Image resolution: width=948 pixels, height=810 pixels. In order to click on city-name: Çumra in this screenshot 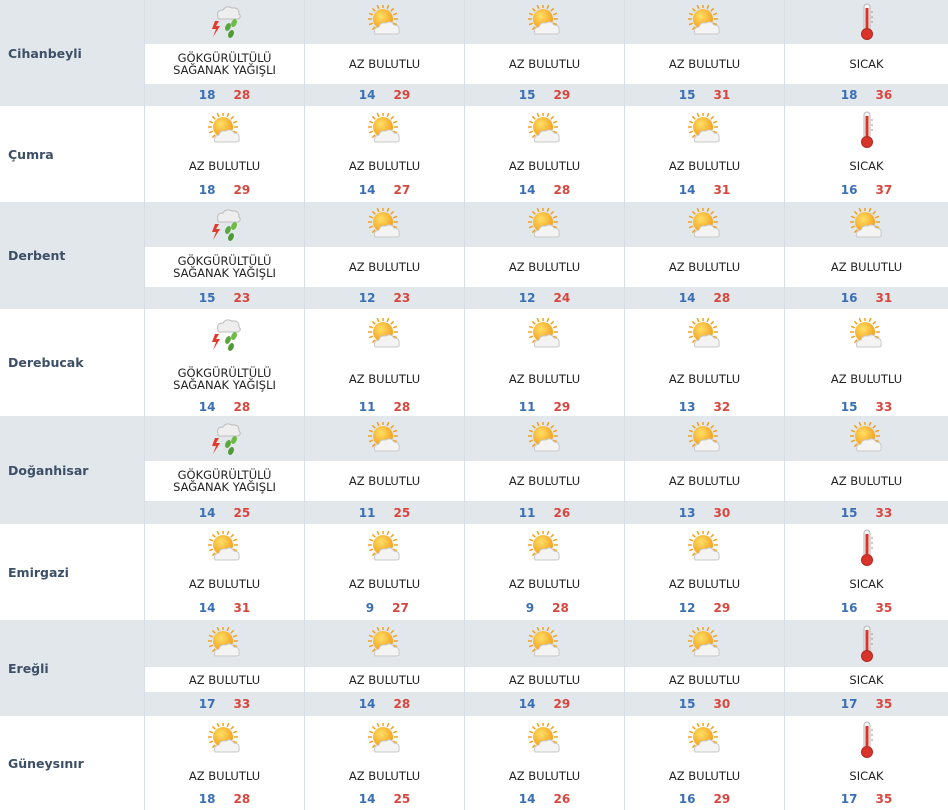, I will do `click(72, 154)`.